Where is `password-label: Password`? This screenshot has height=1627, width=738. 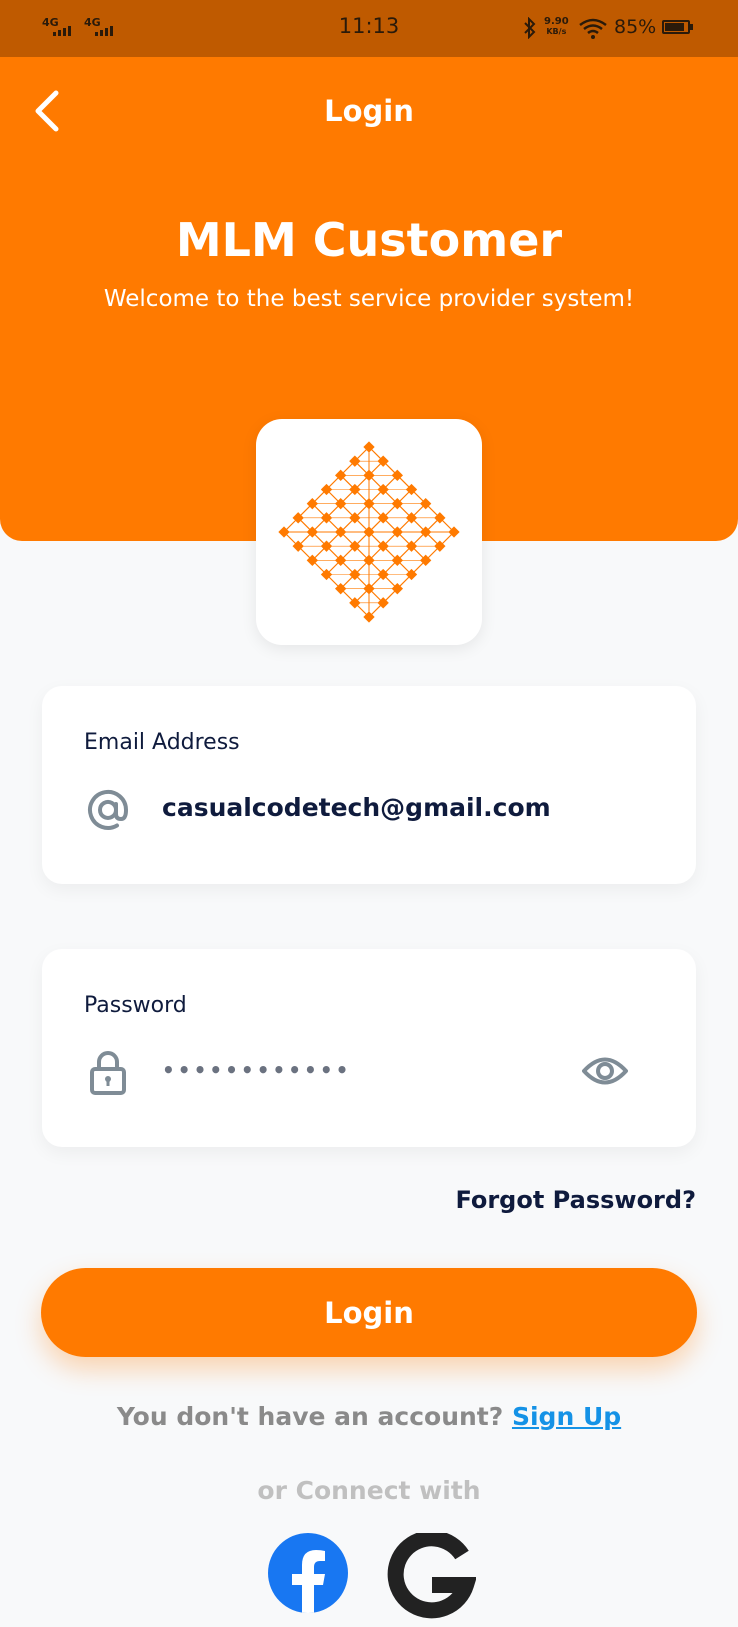
password-label: Password is located at coordinates (135, 1005).